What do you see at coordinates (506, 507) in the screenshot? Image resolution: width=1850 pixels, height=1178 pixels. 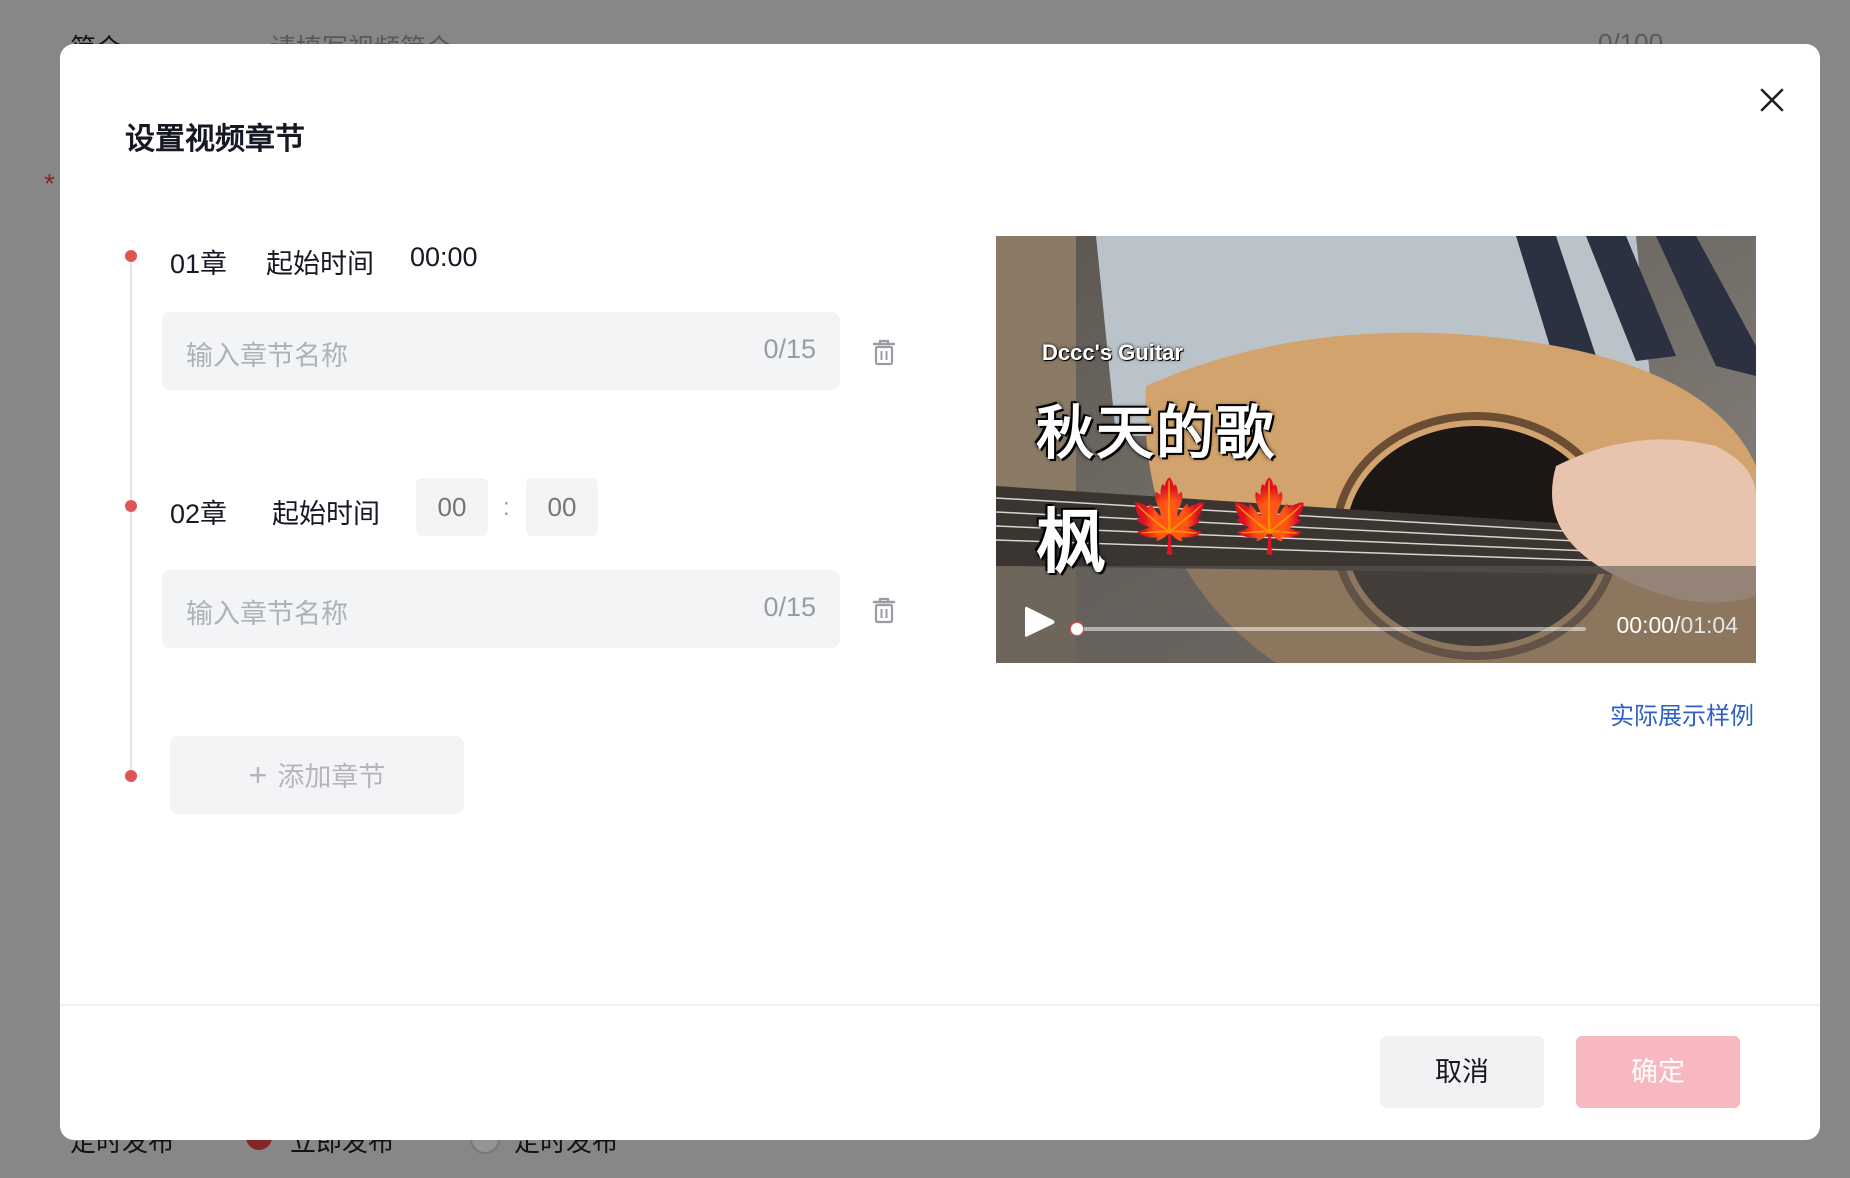 I see `time-colon: :` at bounding box center [506, 507].